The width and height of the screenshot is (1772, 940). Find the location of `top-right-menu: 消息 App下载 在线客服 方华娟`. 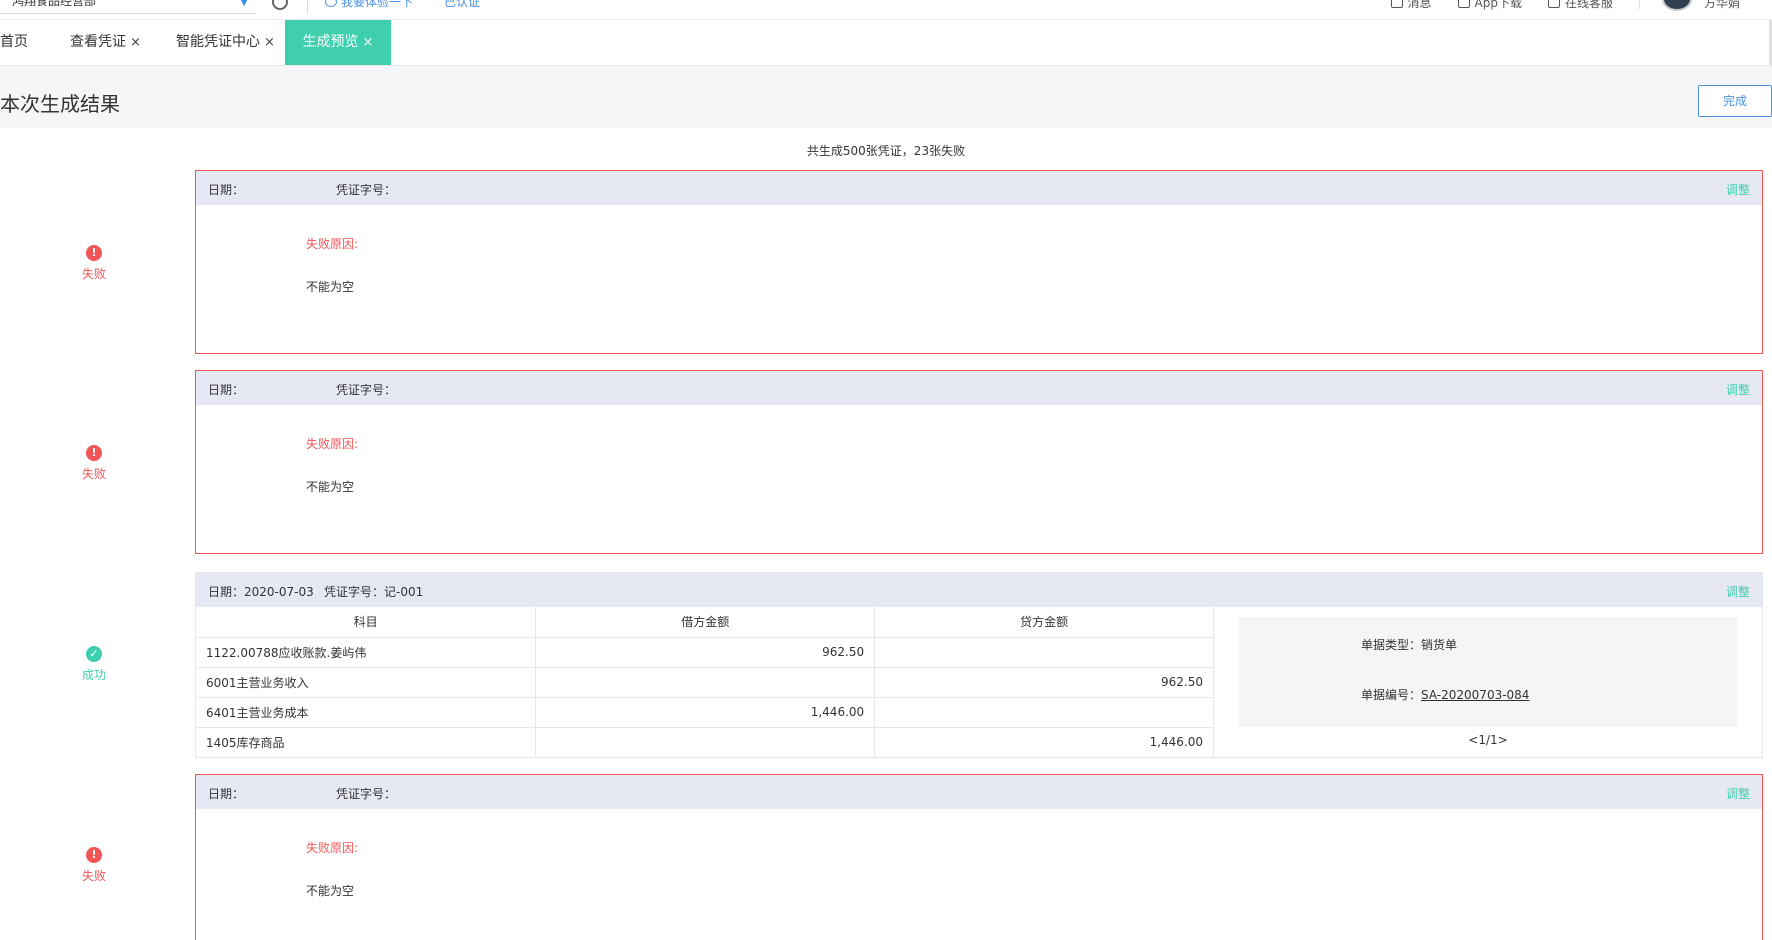

top-right-menu: 消息 App下载 在线客服 方华娟 is located at coordinates (1581, 5).